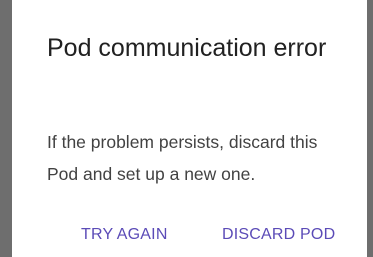  What do you see at coordinates (187, 48) in the screenshot?
I see `dialog-title: Pod communication error` at bounding box center [187, 48].